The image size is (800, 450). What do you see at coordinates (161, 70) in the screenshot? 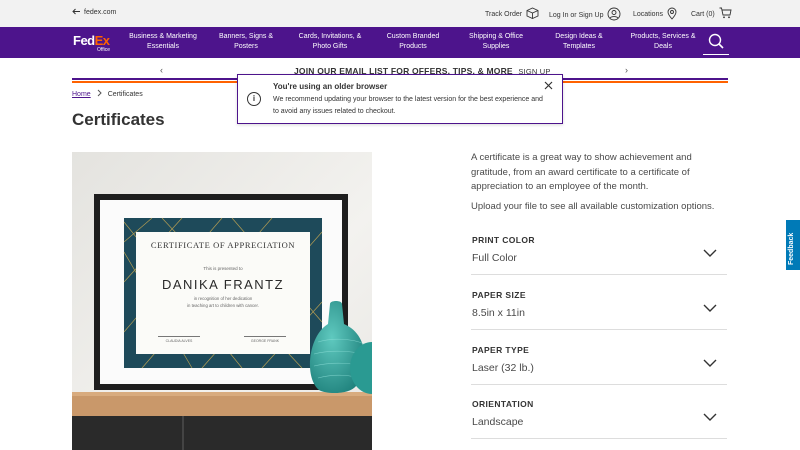
I see `chevron-left-icon: ‹` at bounding box center [161, 70].